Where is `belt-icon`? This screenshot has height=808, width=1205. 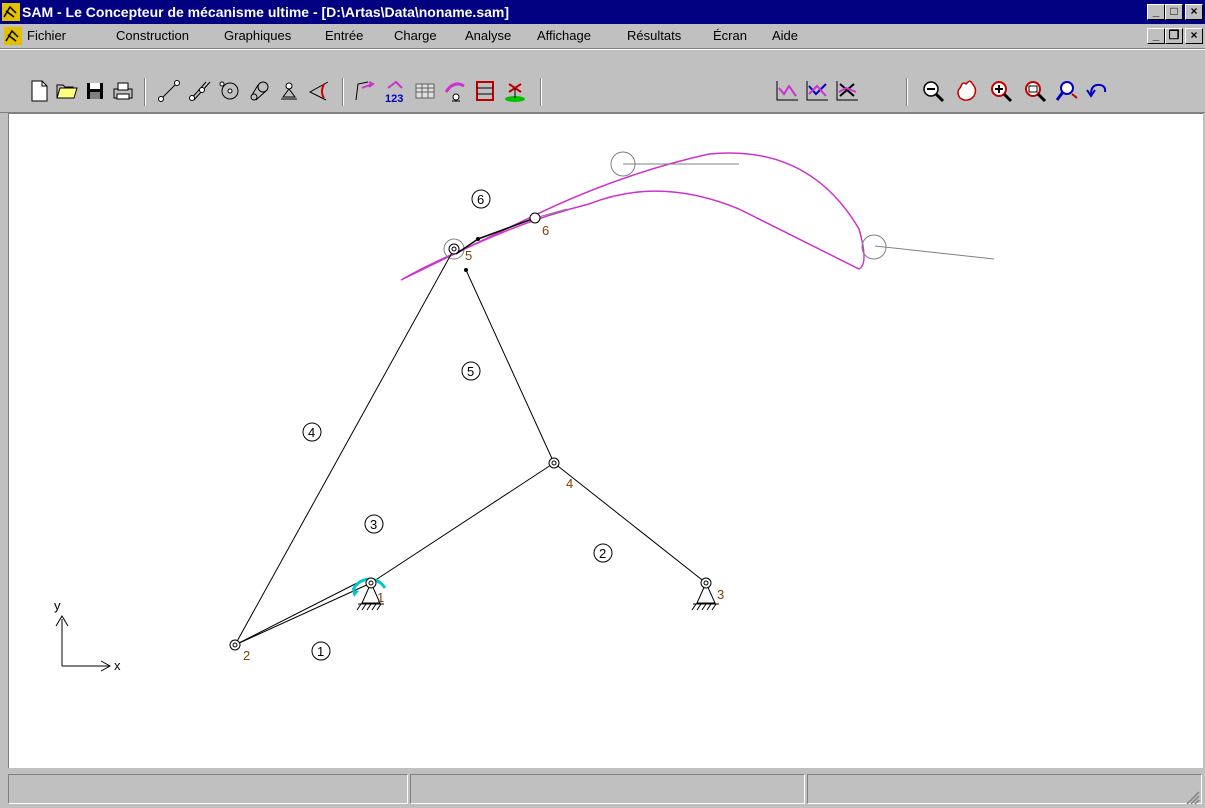 belt-icon is located at coordinates (259, 91).